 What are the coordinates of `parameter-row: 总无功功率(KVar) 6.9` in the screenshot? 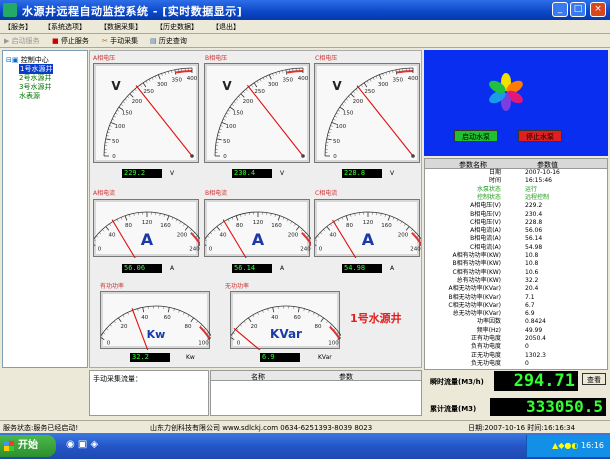 It's located at (516, 313).